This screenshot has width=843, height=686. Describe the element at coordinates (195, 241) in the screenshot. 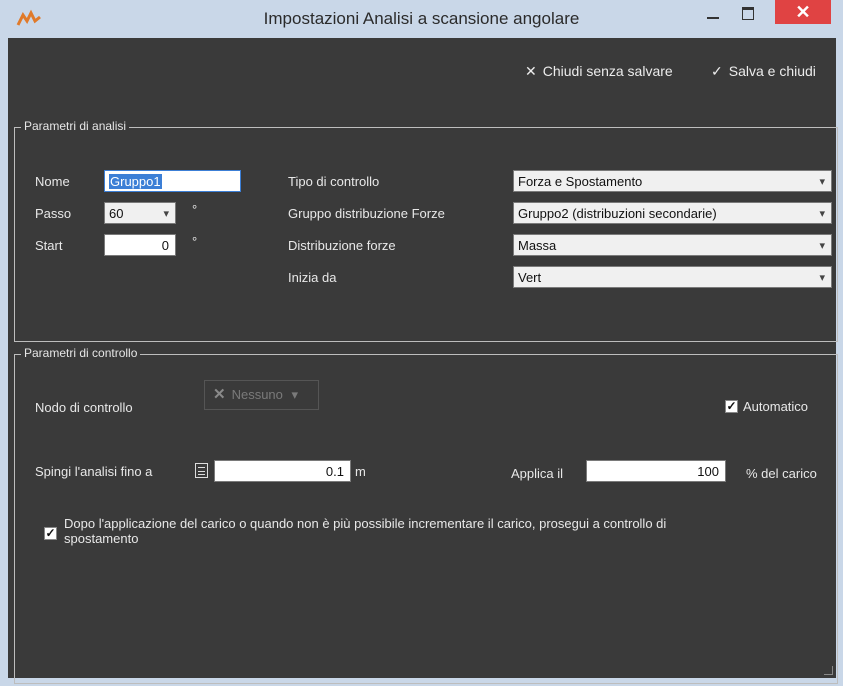

I see `start-unit: °` at that location.